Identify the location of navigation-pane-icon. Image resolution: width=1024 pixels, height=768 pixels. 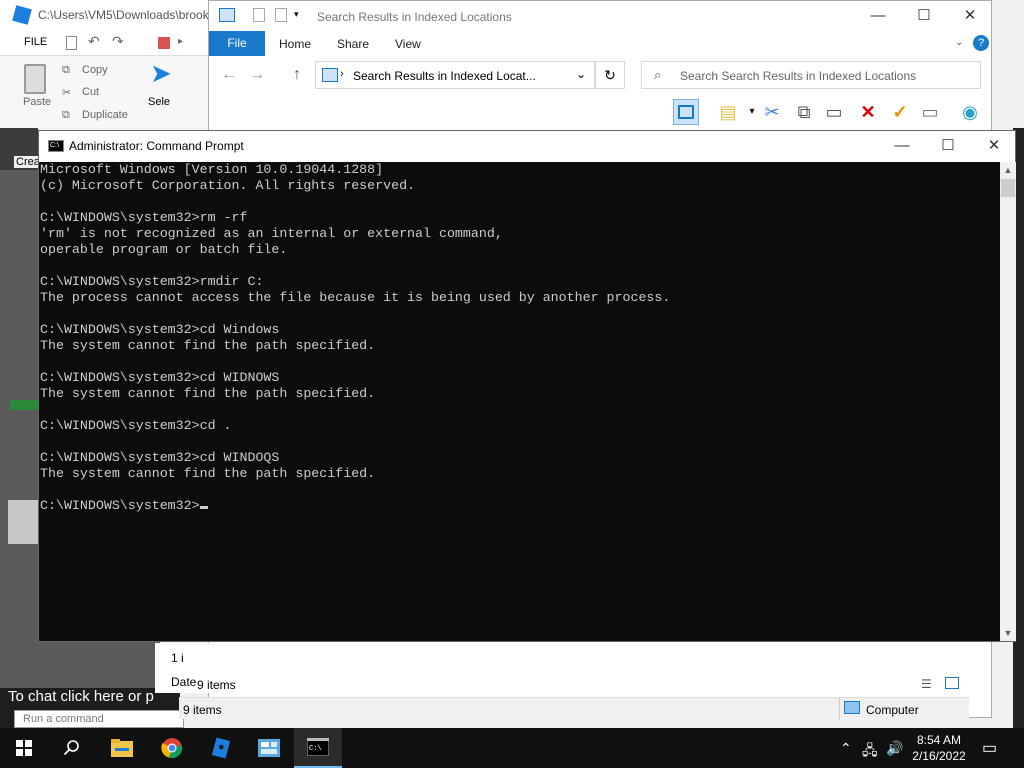
(686, 112).